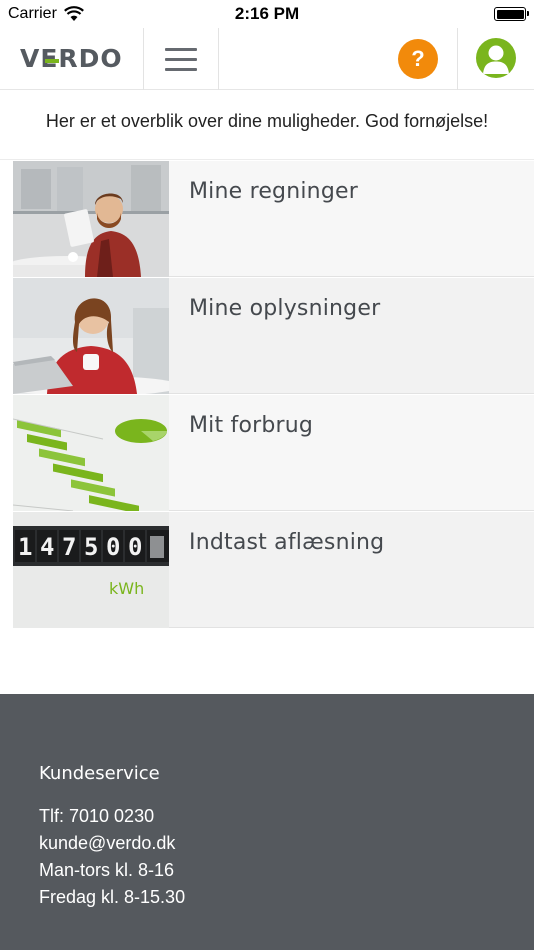 The width and height of the screenshot is (534, 950). What do you see at coordinates (91, 219) in the screenshot?
I see `man-with-tablet-photo` at bounding box center [91, 219].